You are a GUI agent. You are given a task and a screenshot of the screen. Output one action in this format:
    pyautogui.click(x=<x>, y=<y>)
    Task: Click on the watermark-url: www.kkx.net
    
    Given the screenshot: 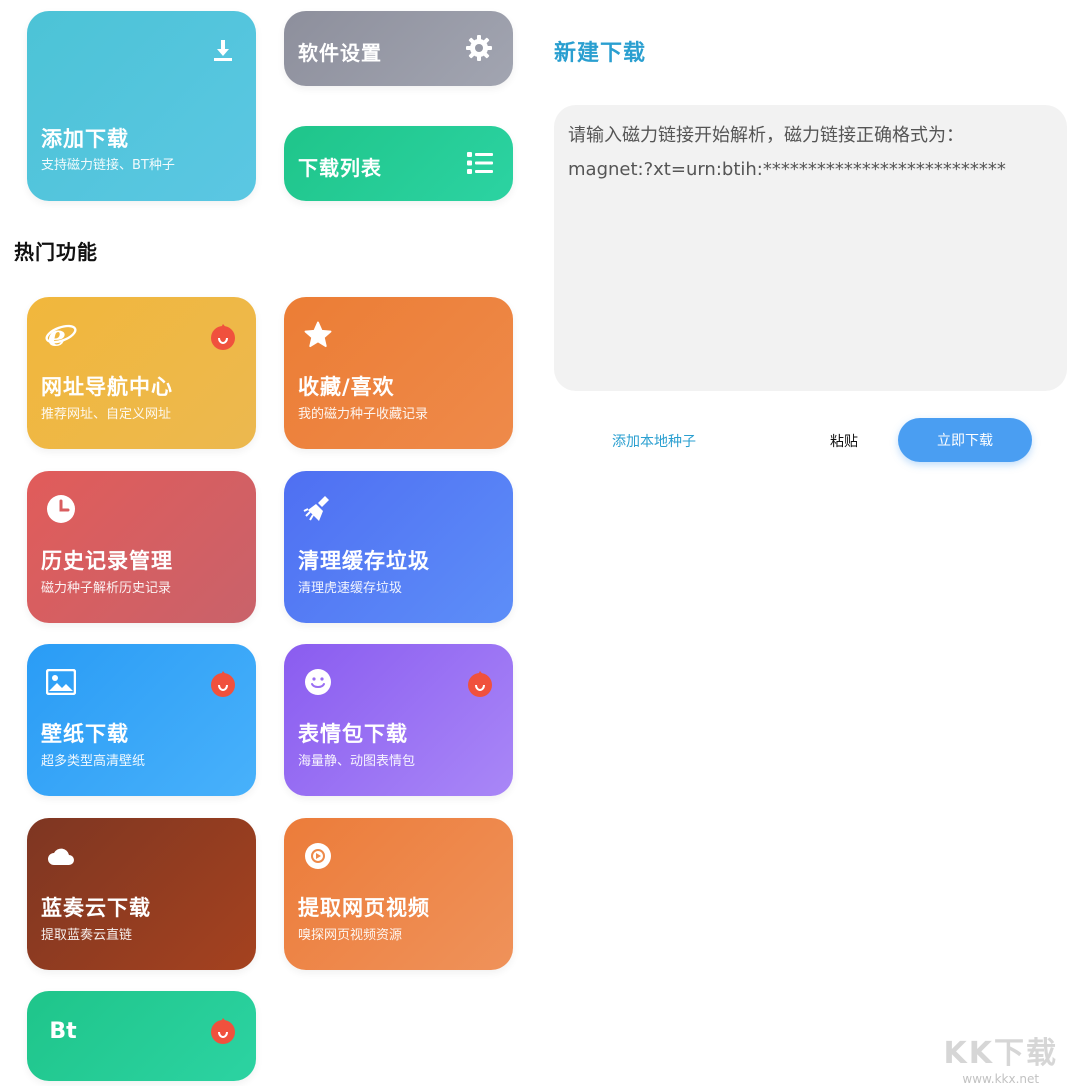 What is the action you would take?
    pyautogui.click(x=1001, y=1079)
    